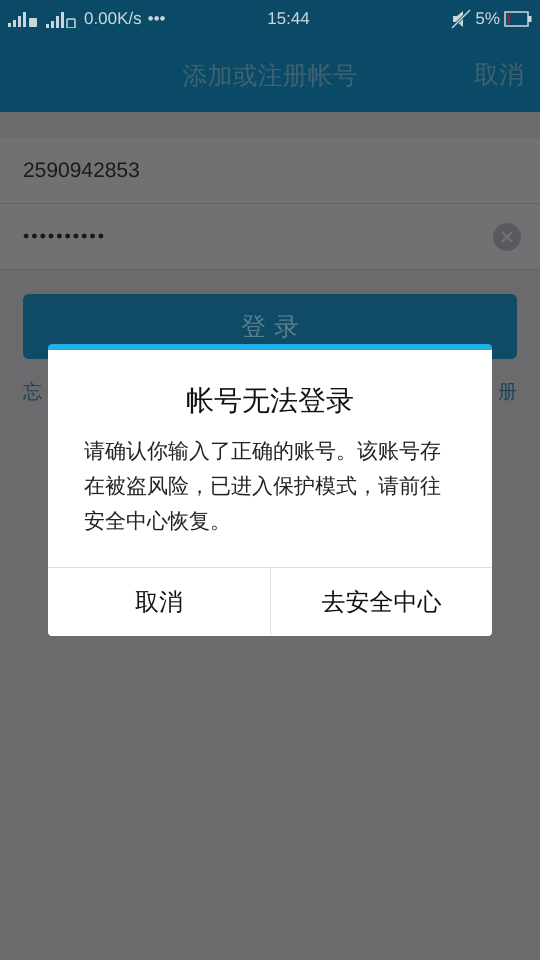 The height and width of the screenshot is (960, 540). Describe the element at coordinates (381, 602) in the screenshot. I see `dialog-button: 去安全中心` at that location.